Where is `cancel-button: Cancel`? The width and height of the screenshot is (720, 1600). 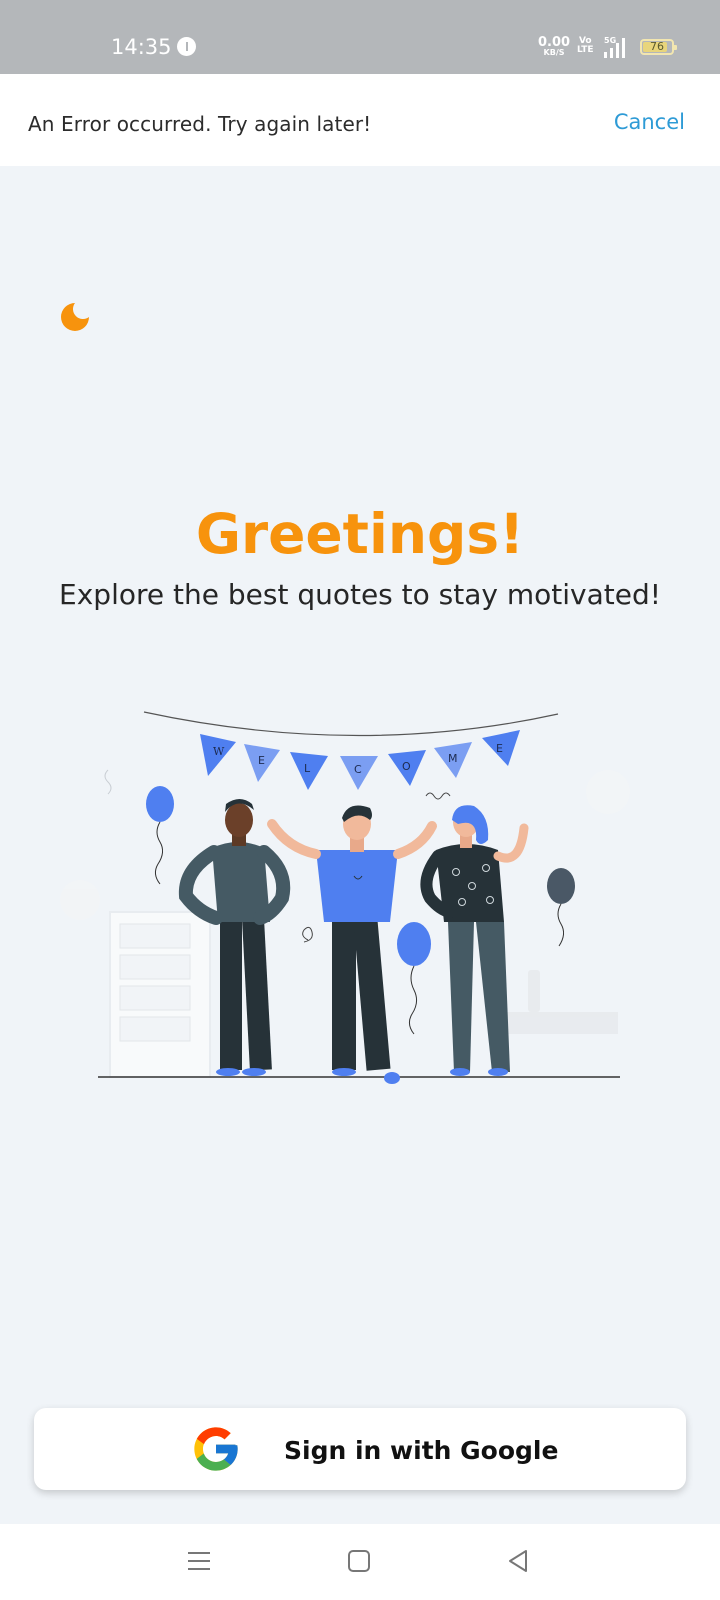 cancel-button: Cancel is located at coordinates (649, 122).